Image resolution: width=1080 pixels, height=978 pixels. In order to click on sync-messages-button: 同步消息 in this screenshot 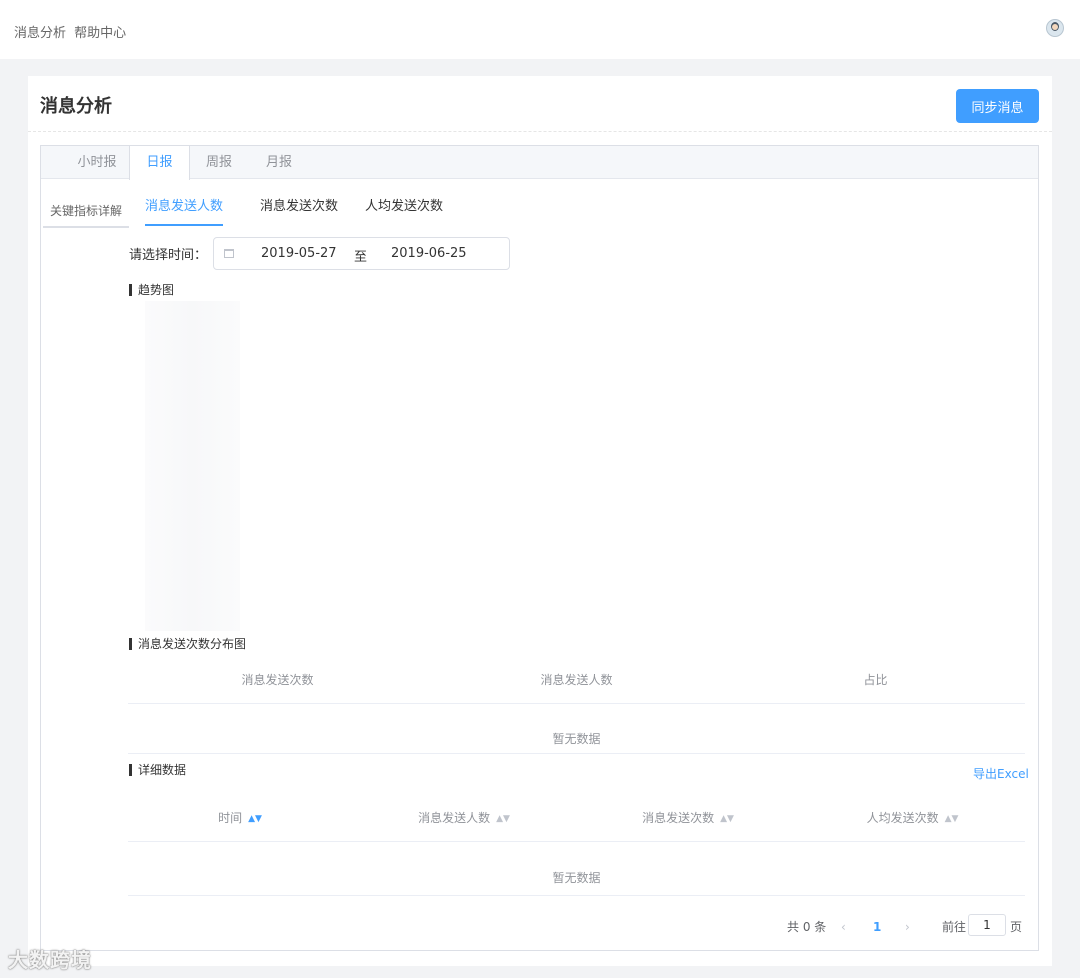, I will do `click(997, 106)`.